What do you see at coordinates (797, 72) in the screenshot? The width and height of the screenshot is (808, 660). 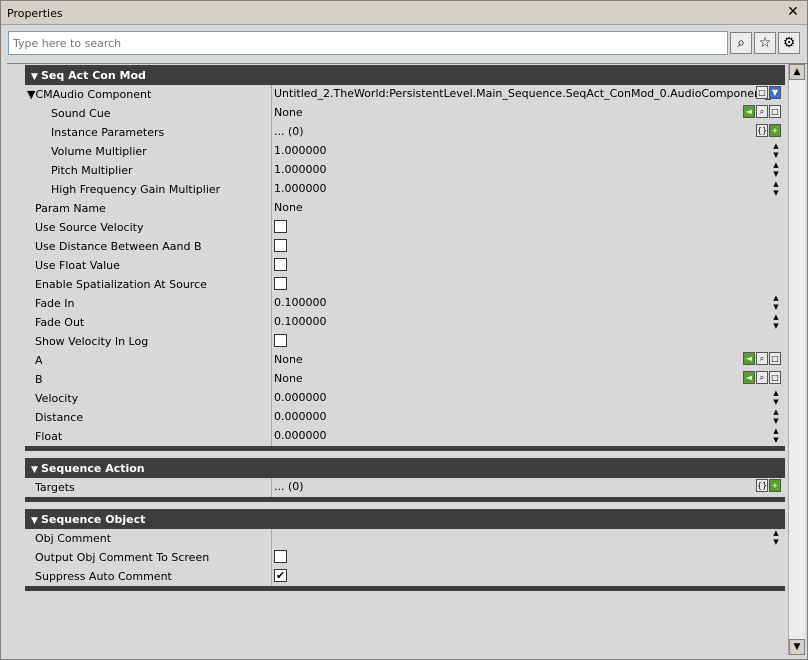 I see `scroll-up-icon: ▲` at bounding box center [797, 72].